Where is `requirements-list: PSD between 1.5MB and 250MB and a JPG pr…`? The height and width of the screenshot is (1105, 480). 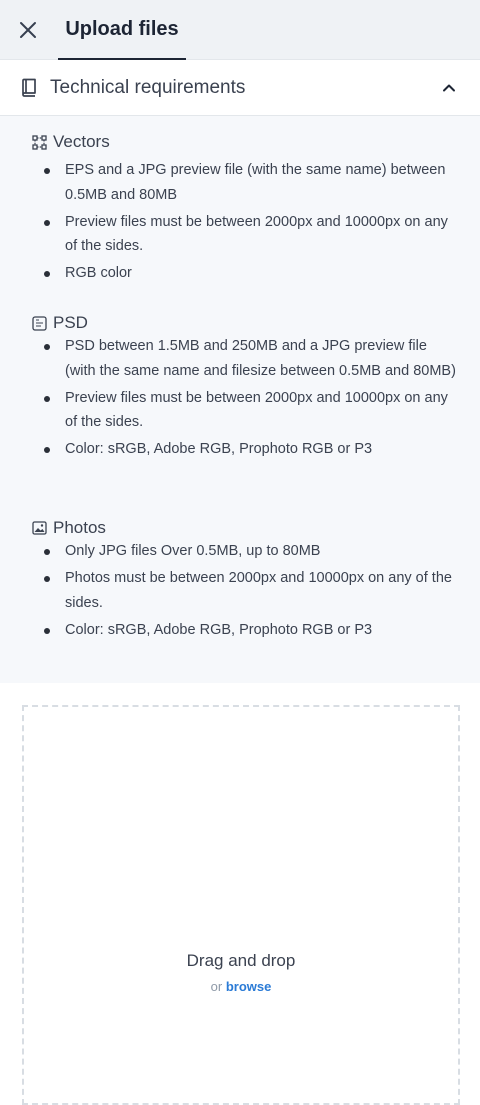
requirements-list: PSD between 1.5MB and 250MB and a JPG pr… is located at coordinates (240, 399).